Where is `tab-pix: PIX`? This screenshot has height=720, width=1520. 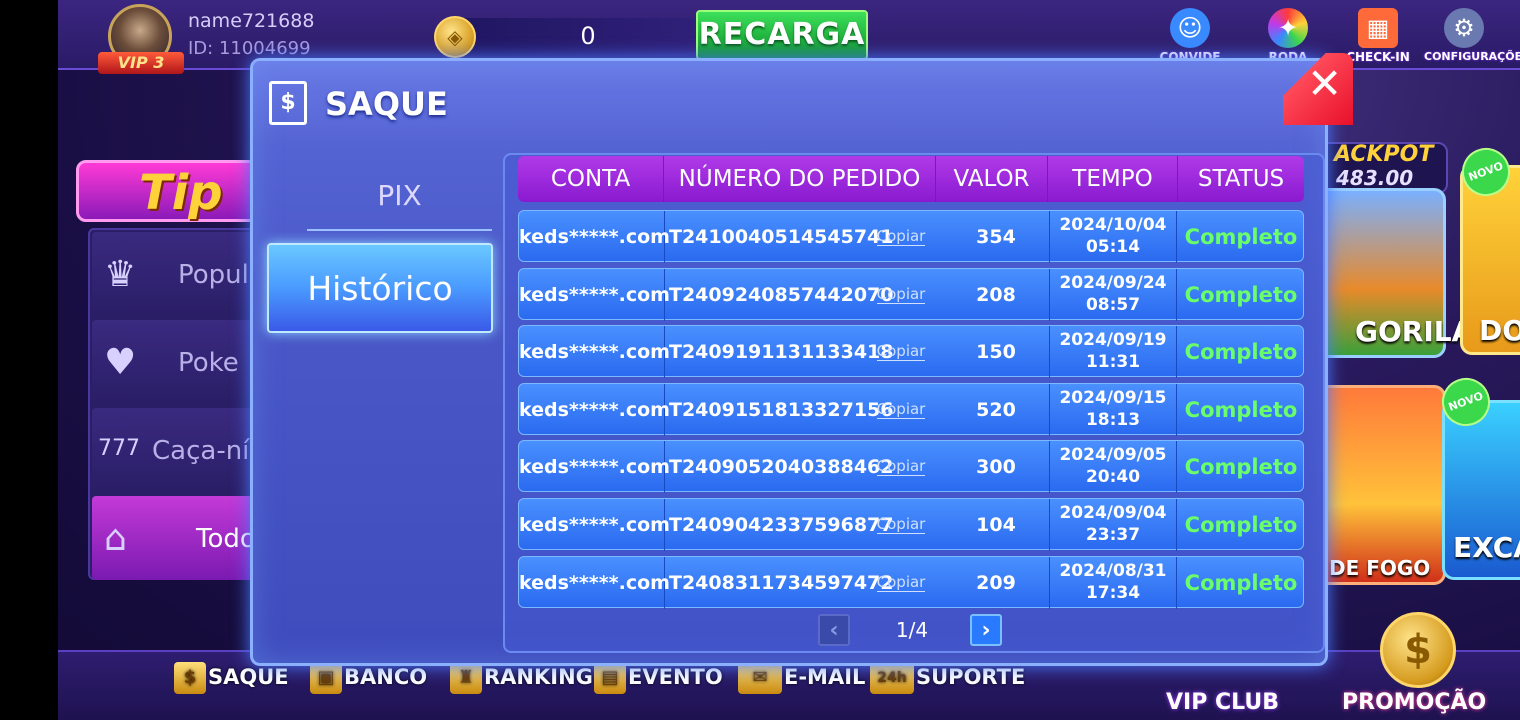 tab-pix: PIX is located at coordinates (399, 196).